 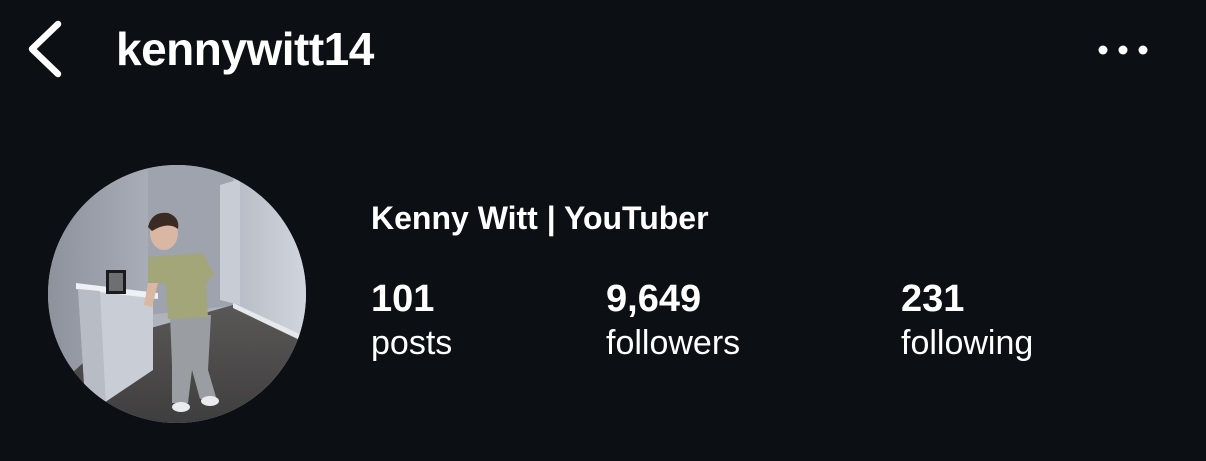 I want to click on followers-stat: 9,649 followers, so click(x=673, y=320).